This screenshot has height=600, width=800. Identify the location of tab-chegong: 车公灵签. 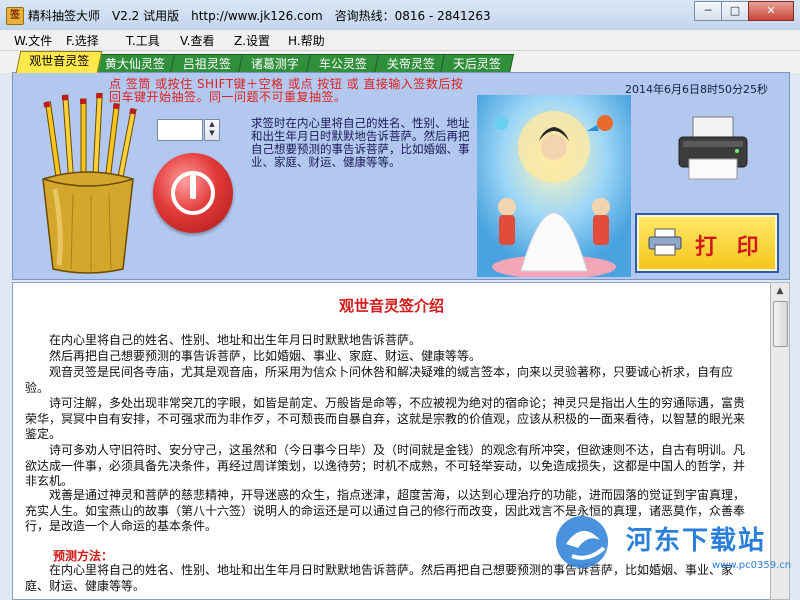
(343, 63).